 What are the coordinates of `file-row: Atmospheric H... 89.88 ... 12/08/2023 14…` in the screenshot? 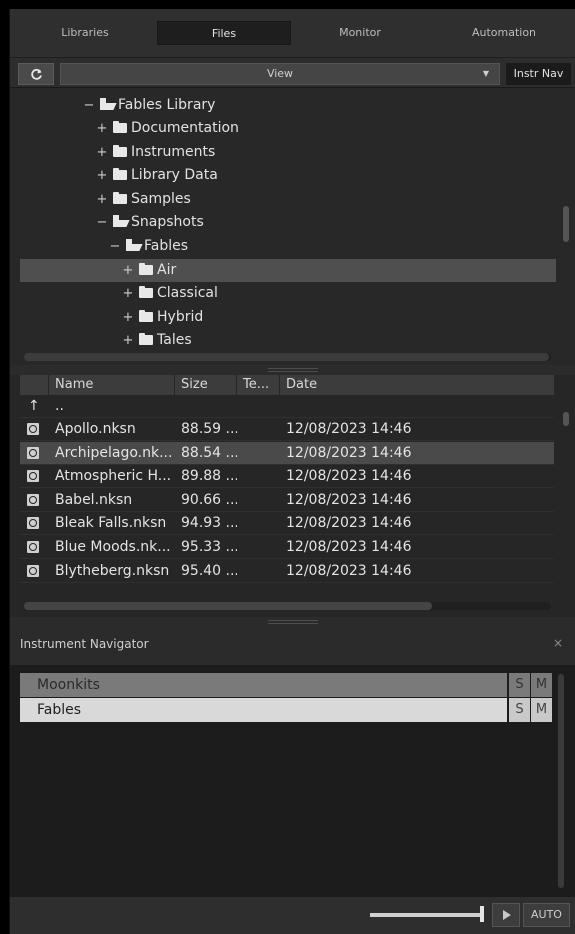 It's located at (287, 476).